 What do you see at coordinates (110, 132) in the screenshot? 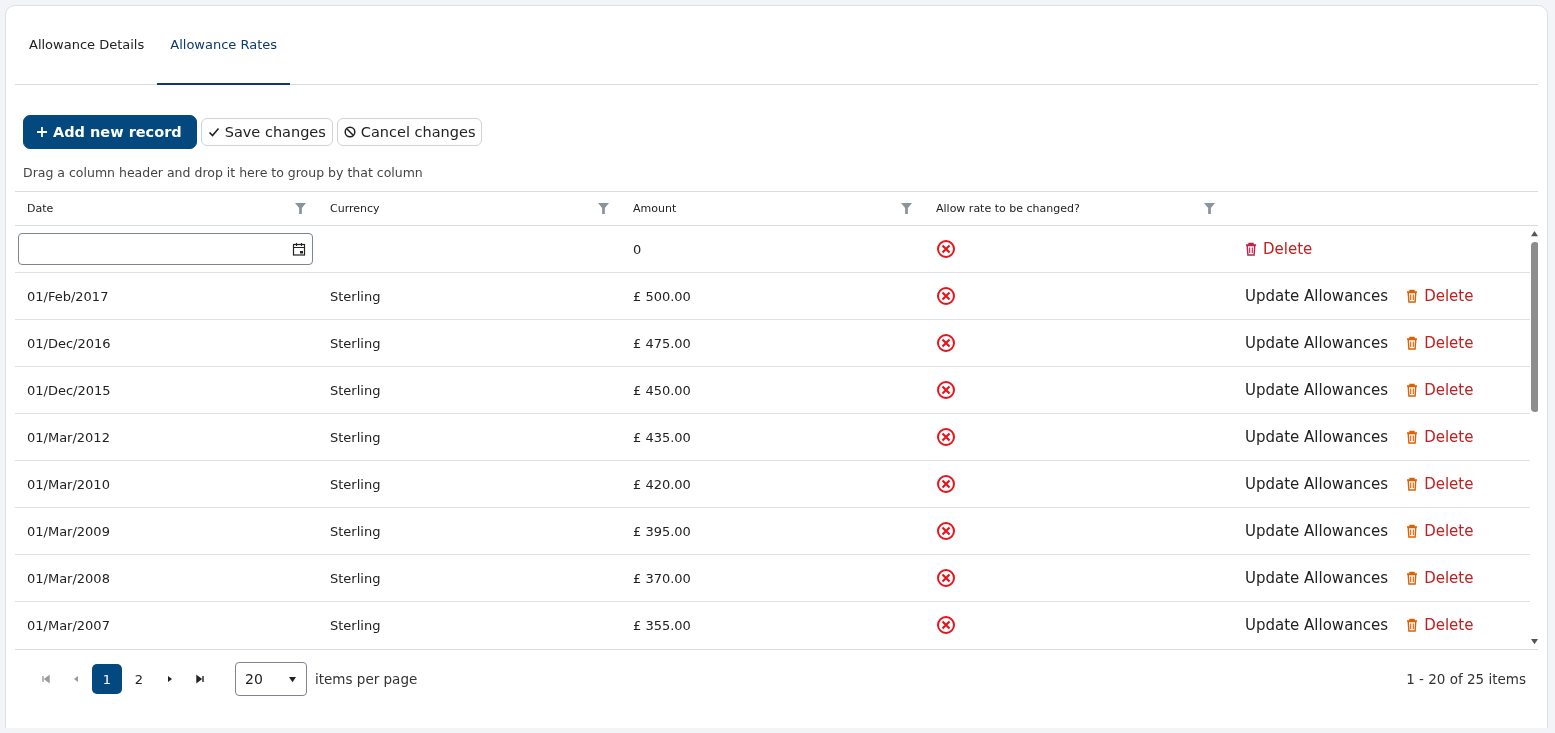
I see `add-record-button: Add new record` at bounding box center [110, 132].